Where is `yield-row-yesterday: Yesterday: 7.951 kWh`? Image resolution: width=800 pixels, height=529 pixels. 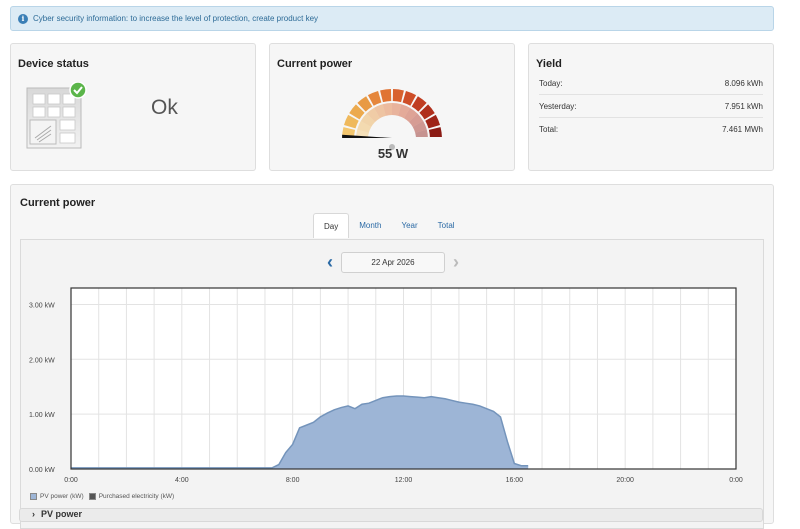 yield-row-yesterday: Yesterday: 7.951 kWh is located at coordinates (651, 106).